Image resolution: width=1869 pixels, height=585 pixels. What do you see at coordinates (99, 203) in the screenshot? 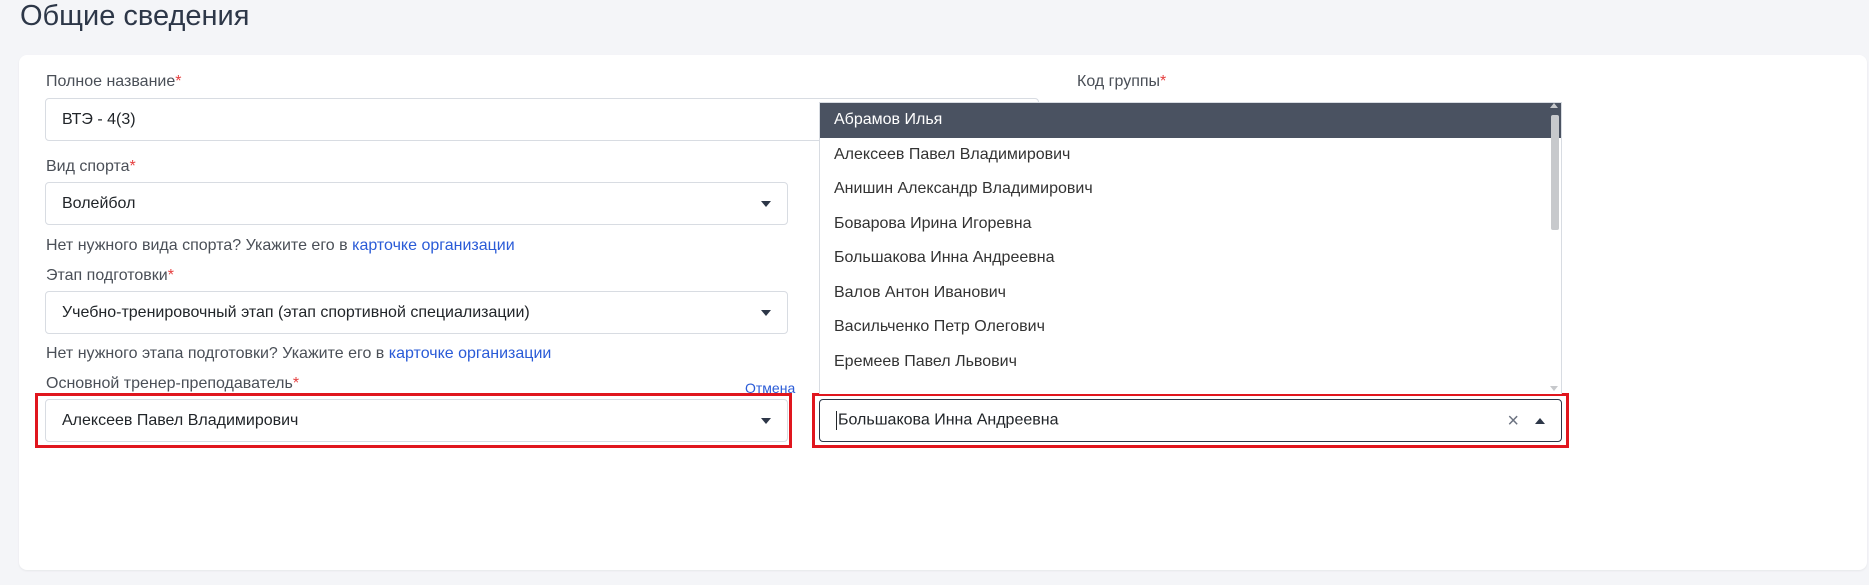
I see `sport-value: Волейбол` at bounding box center [99, 203].